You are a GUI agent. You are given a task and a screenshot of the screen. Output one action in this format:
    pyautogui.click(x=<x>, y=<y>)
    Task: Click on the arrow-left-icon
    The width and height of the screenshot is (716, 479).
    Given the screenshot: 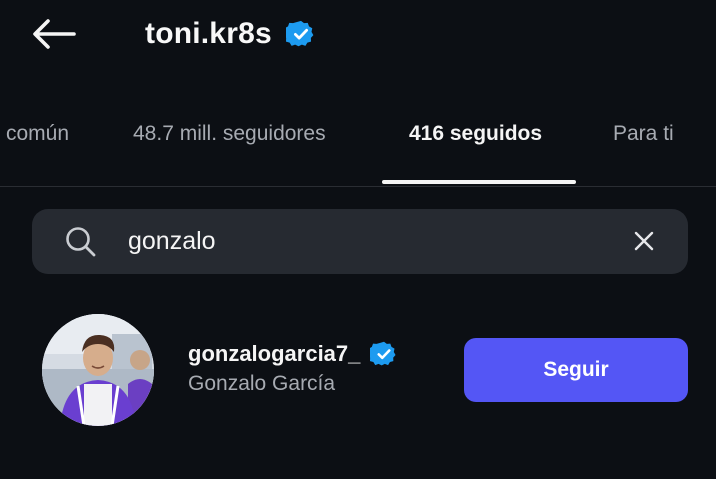 What is the action you would take?
    pyautogui.click(x=54, y=34)
    